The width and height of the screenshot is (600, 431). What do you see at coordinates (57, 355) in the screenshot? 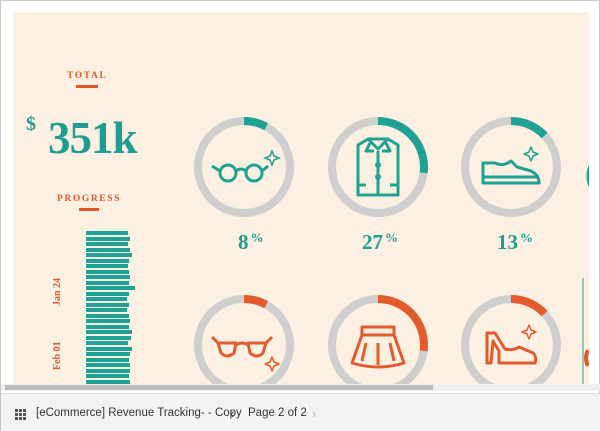
I see `date-label-feb01: Feb 01` at bounding box center [57, 355].